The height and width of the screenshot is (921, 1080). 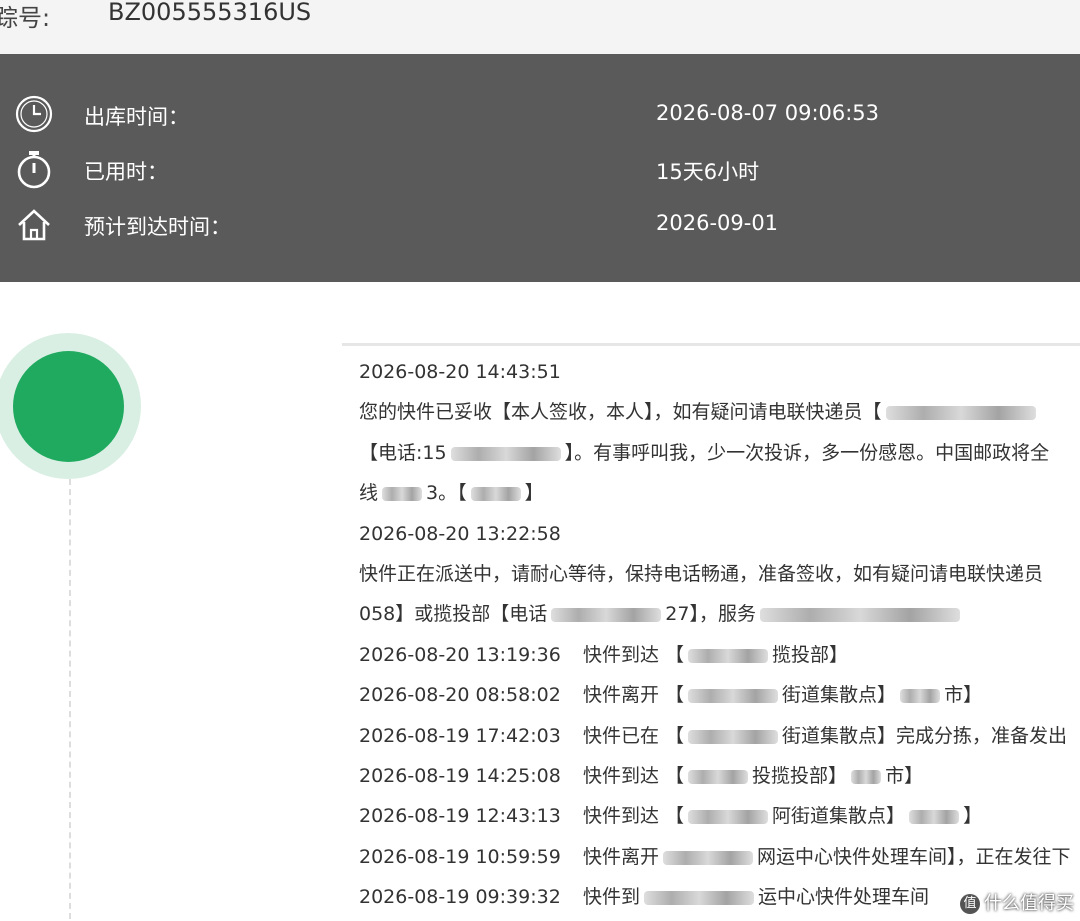 What do you see at coordinates (157, 227) in the screenshot?
I see `summary-label: 预计到达时间：` at bounding box center [157, 227].